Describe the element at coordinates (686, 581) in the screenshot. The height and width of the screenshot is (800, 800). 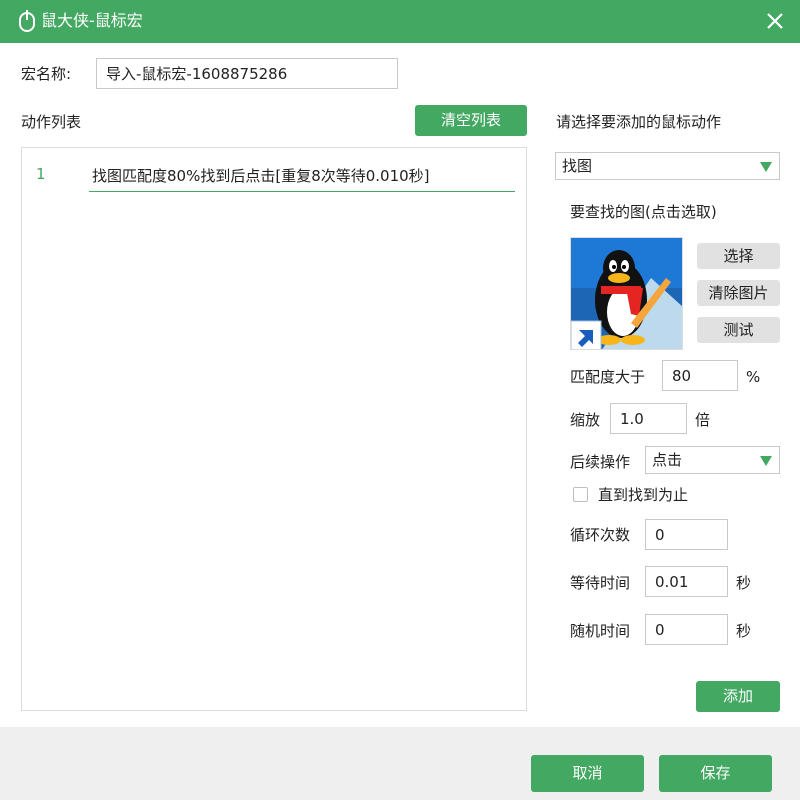
I see `wait-input` at that location.